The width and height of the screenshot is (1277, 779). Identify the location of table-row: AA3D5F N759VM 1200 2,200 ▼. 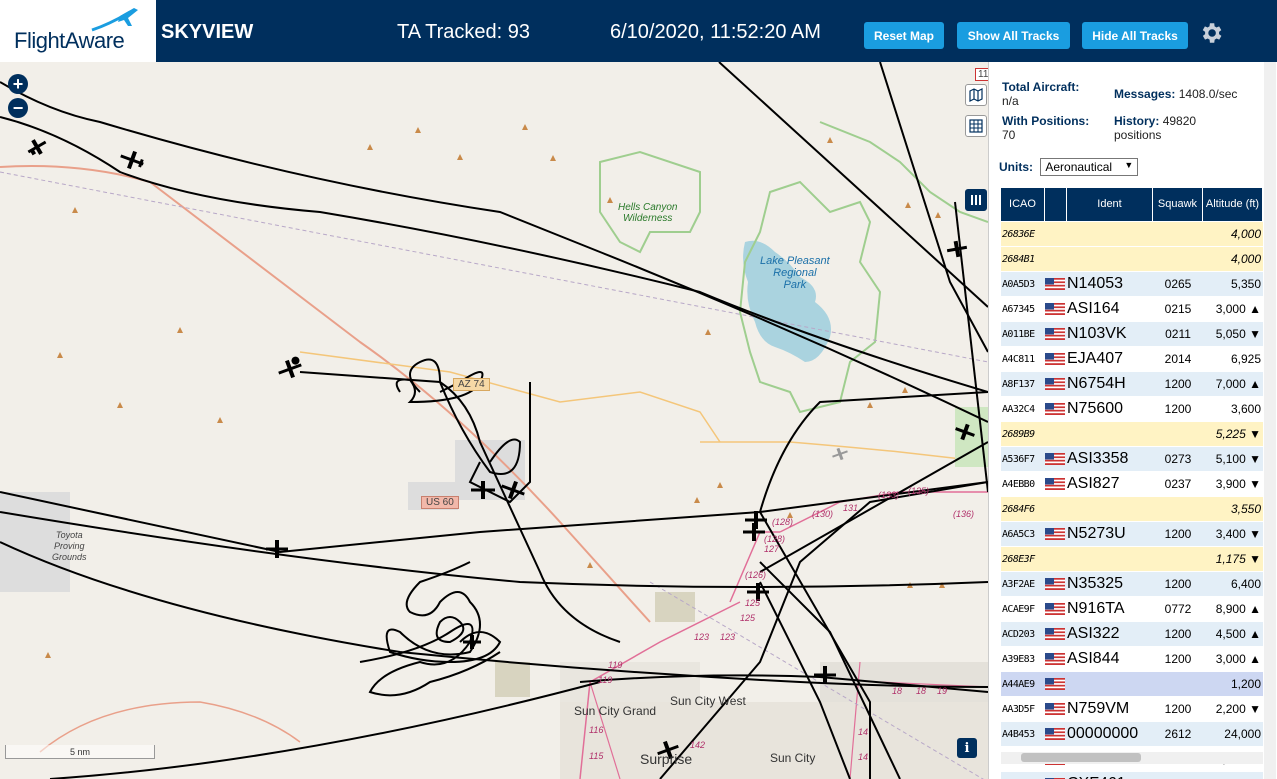
(1132, 709).